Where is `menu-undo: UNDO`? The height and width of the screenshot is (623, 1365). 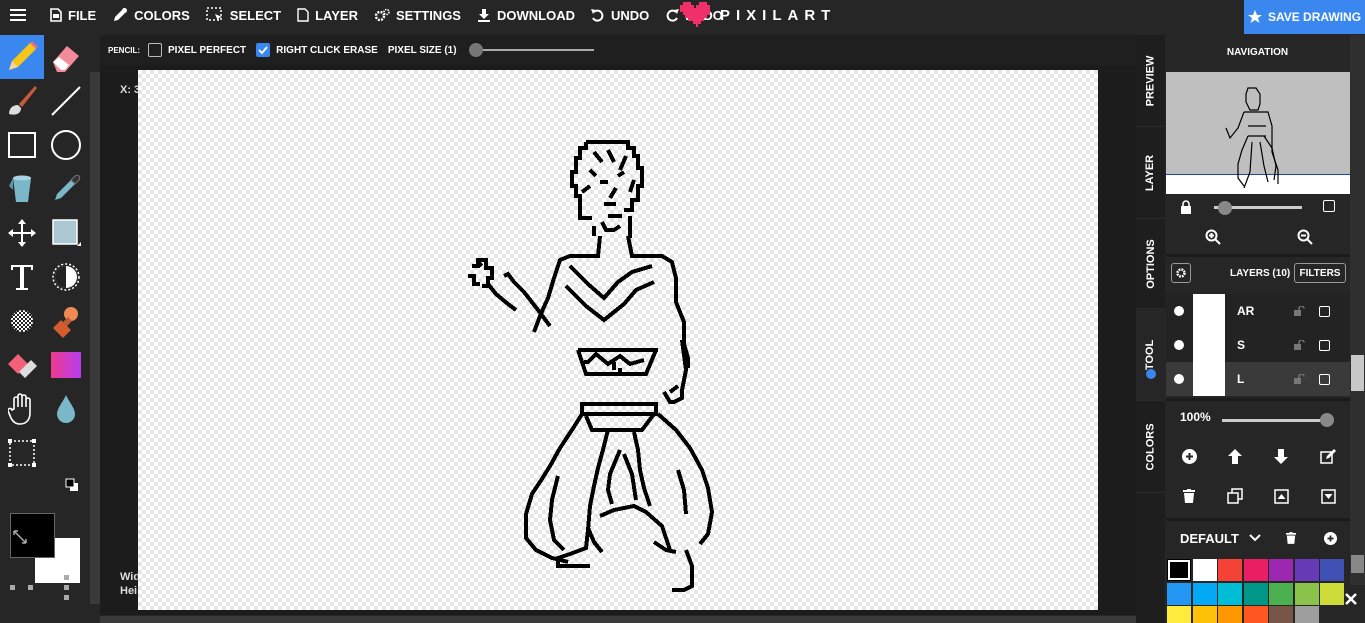
menu-undo: UNDO is located at coordinates (620, 15).